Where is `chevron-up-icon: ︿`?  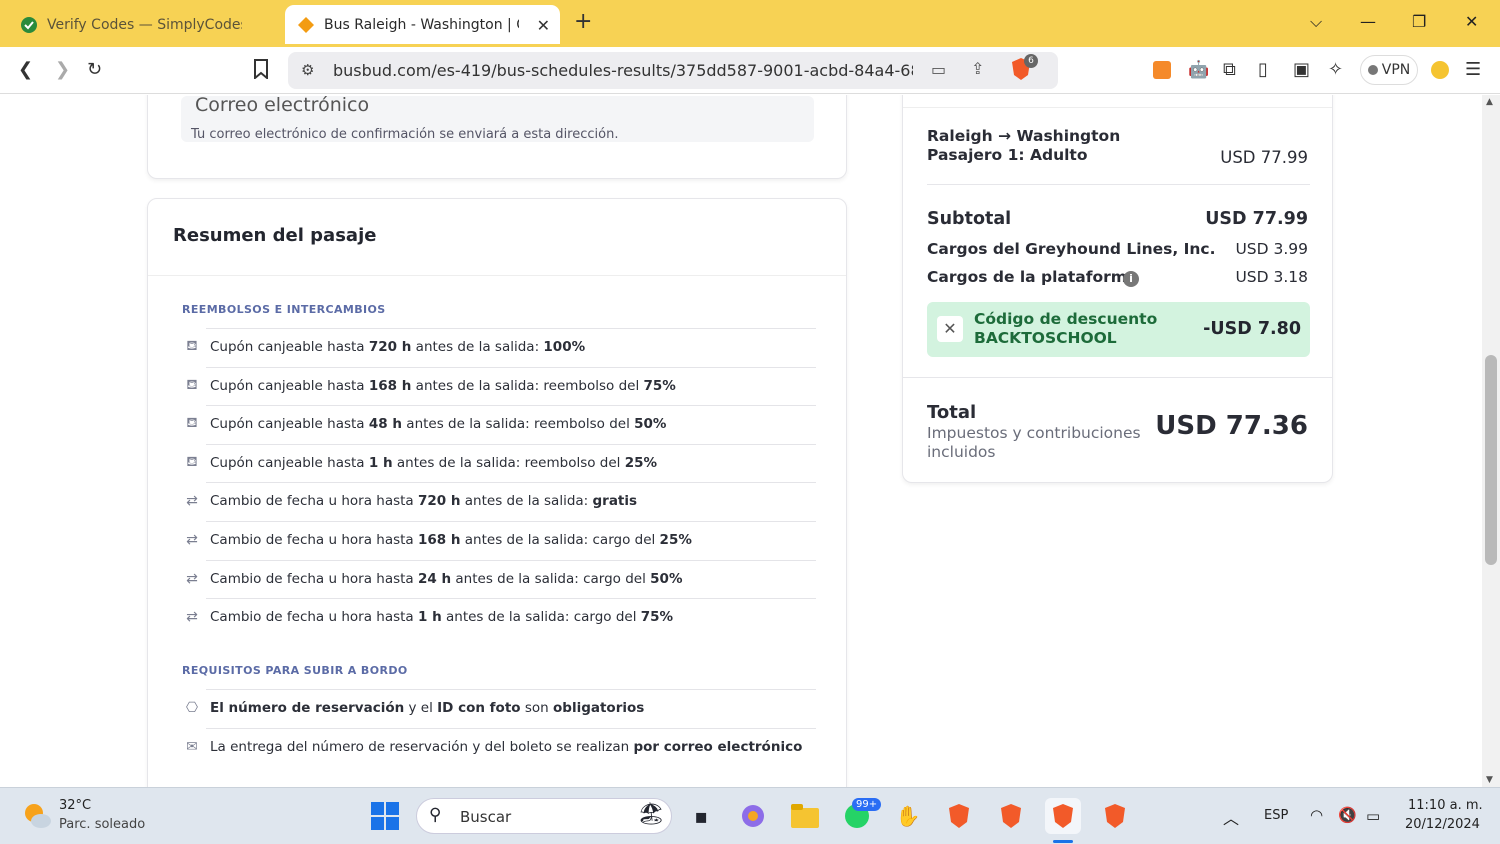 chevron-up-icon: ︿ is located at coordinates (1231, 817).